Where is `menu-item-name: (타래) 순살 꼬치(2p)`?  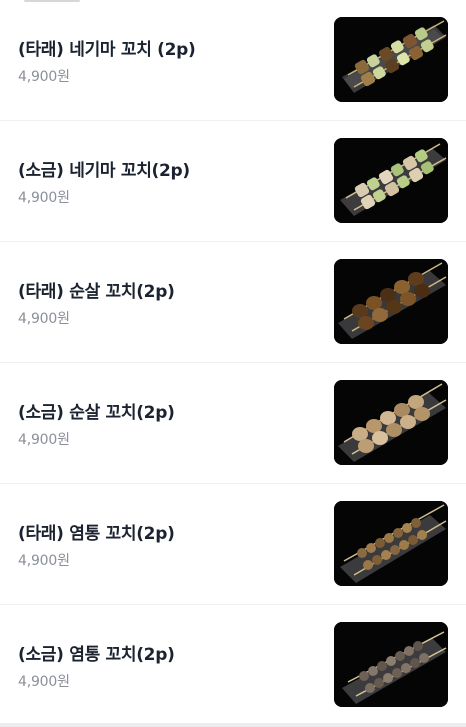
menu-item-name: (타래) 순살 꼬치(2p) is located at coordinates (96, 292).